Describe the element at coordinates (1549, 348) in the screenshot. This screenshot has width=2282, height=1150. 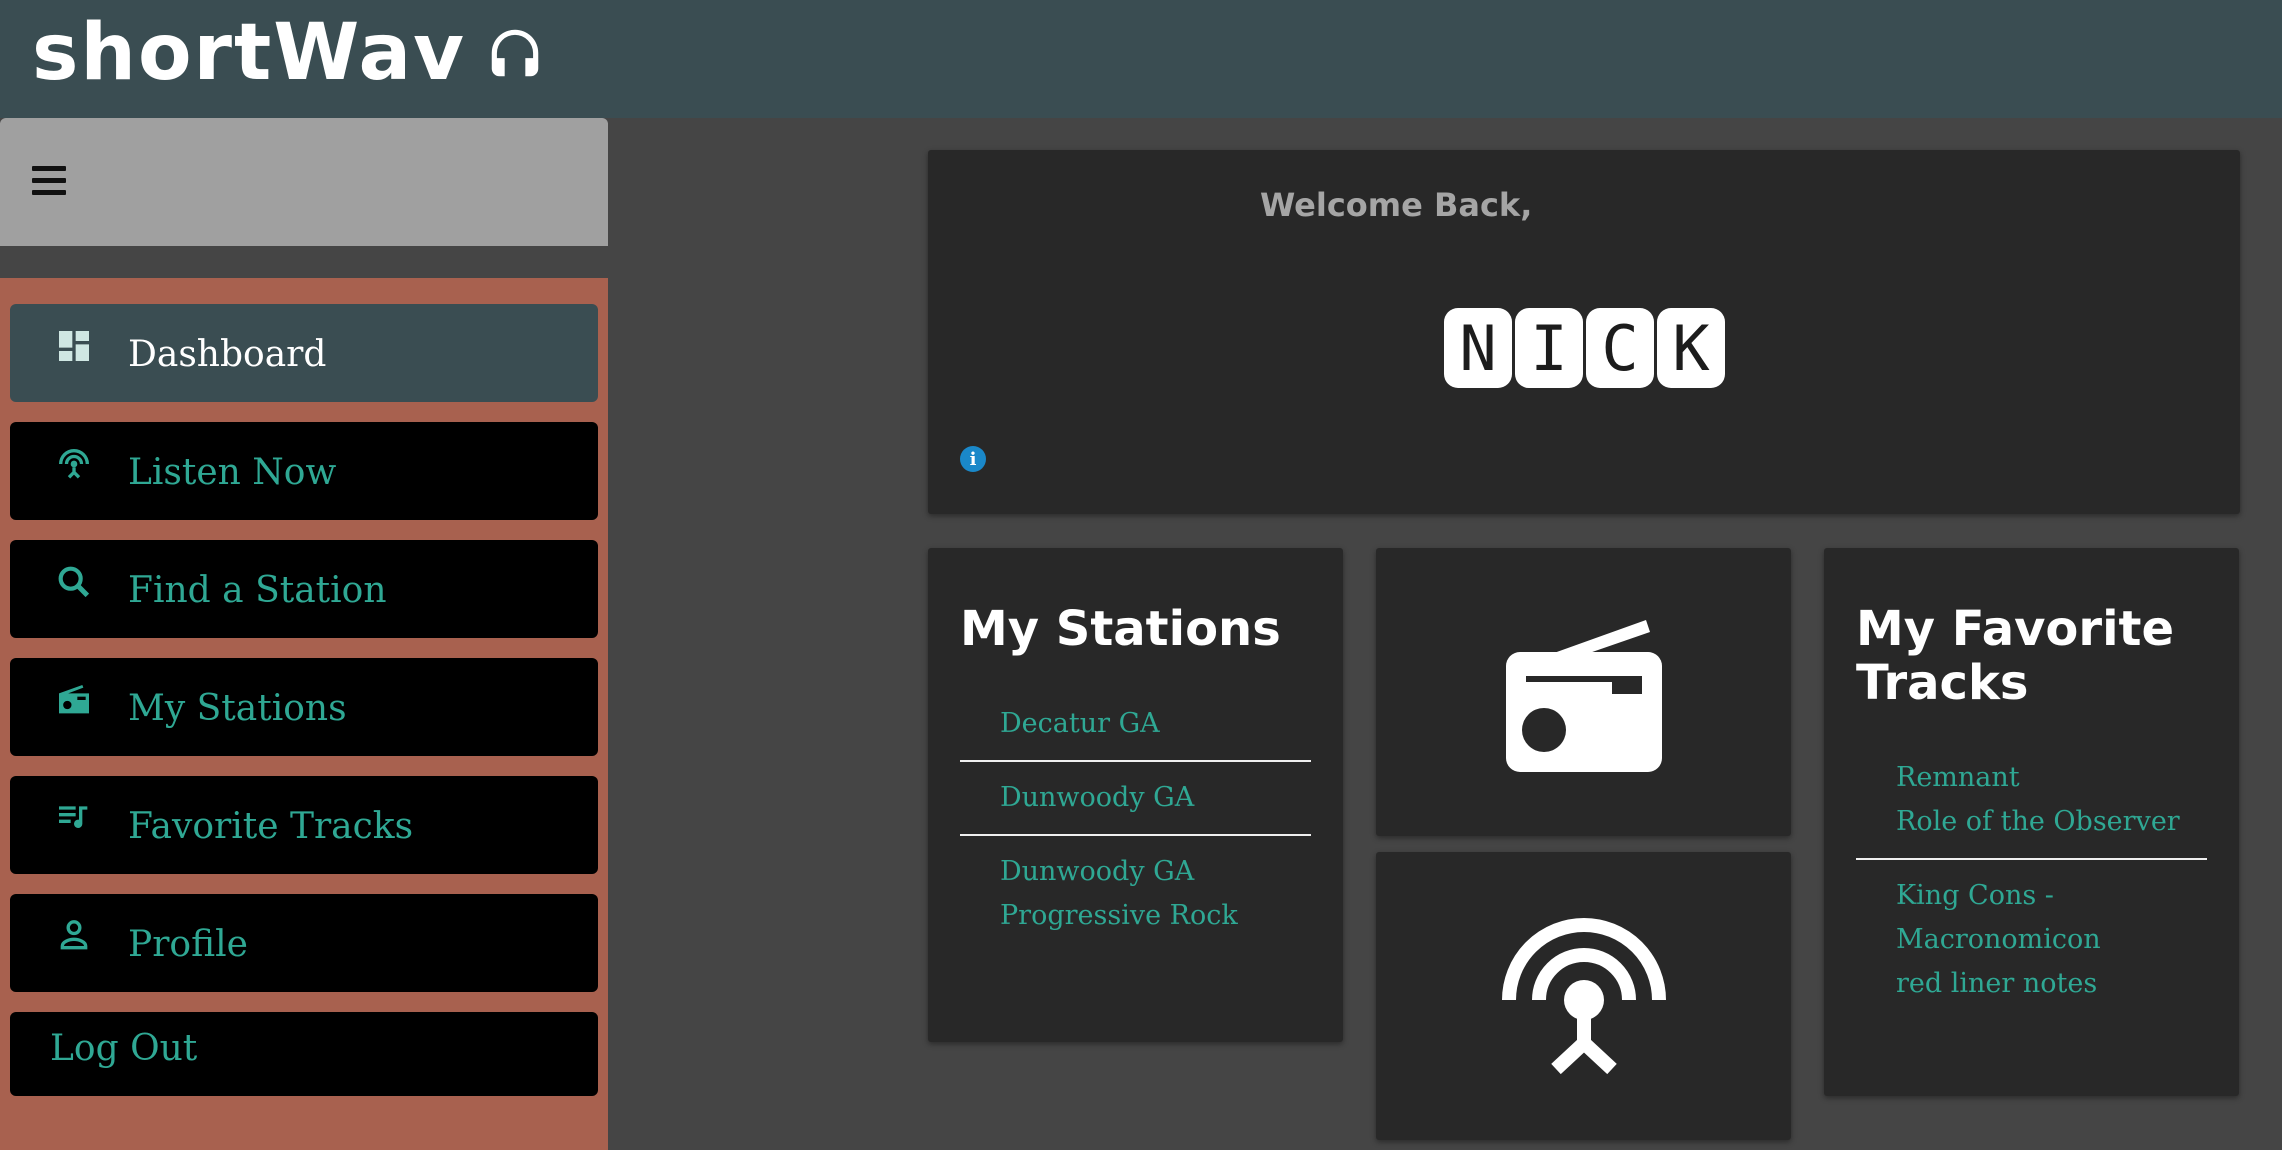
I see `name-letter-tile: I` at that location.